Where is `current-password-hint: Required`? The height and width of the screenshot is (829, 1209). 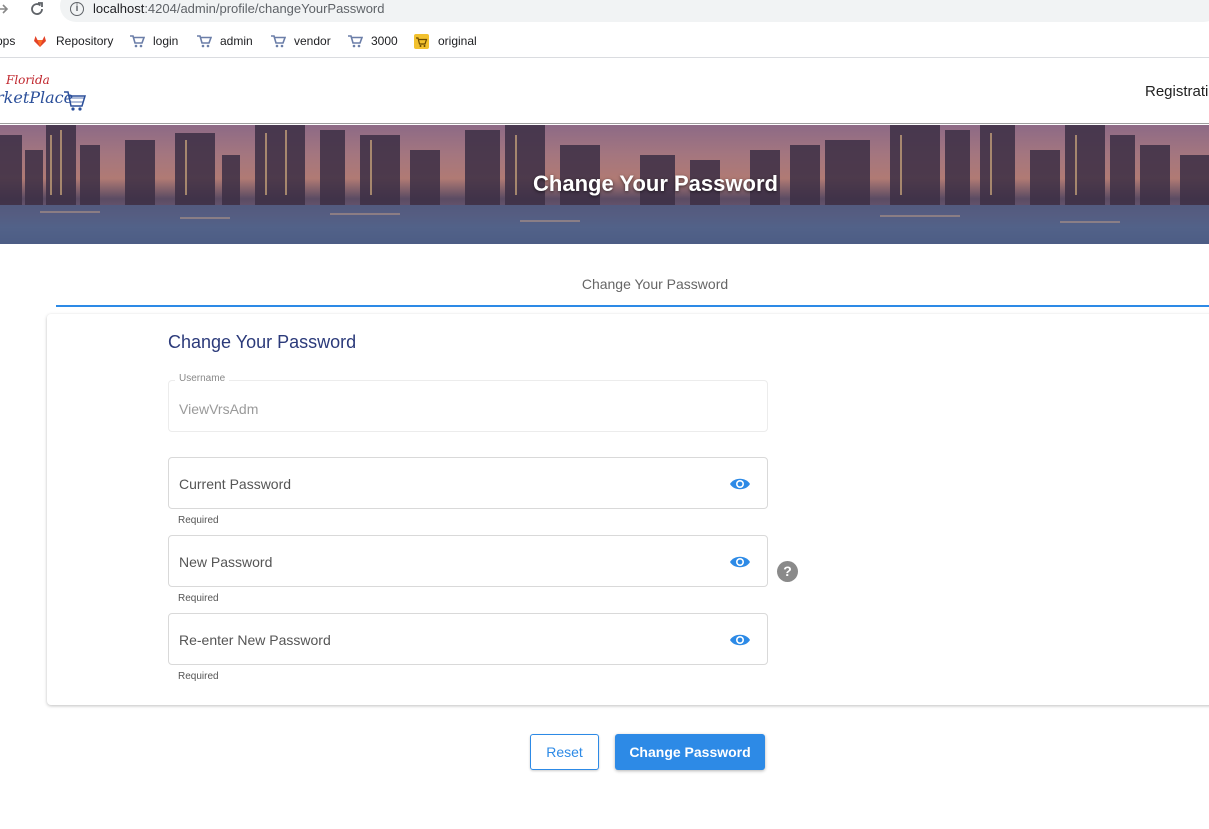 current-password-hint: Required is located at coordinates (198, 520).